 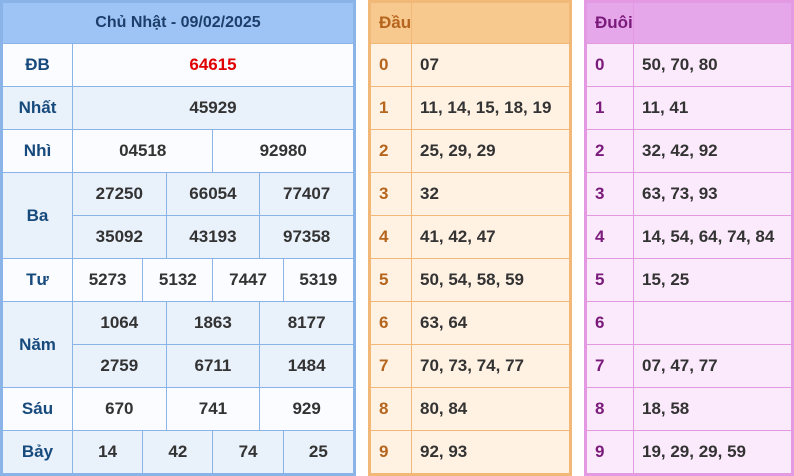 What do you see at coordinates (490, 280) in the screenshot?
I see `dau-numbers: 50, 54, 58, 59` at bounding box center [490, 280].